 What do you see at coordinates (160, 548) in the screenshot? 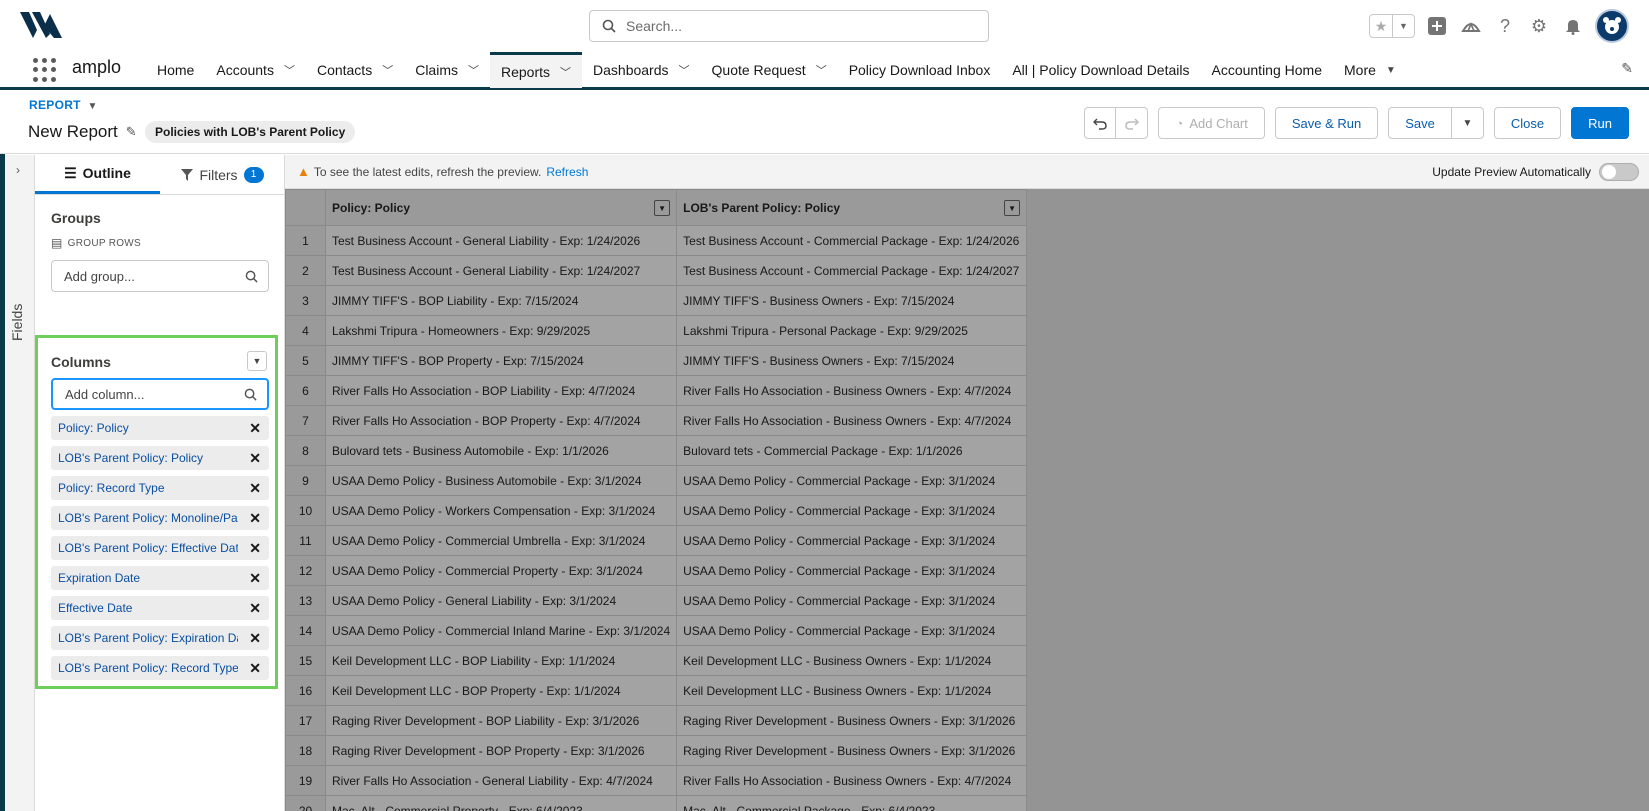
I see `column-pill: LOB's Parent Policy: Effective Date ✕` at bounding box center [160, 548].